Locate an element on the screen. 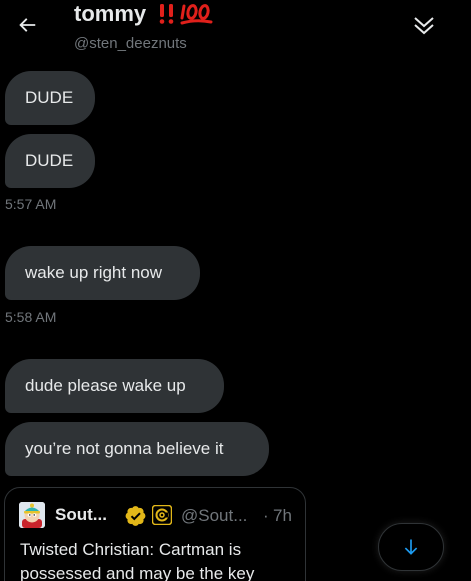 This screenshot has height=581, width=471. double-exclamation-icon is located at coordinates (166, 14).